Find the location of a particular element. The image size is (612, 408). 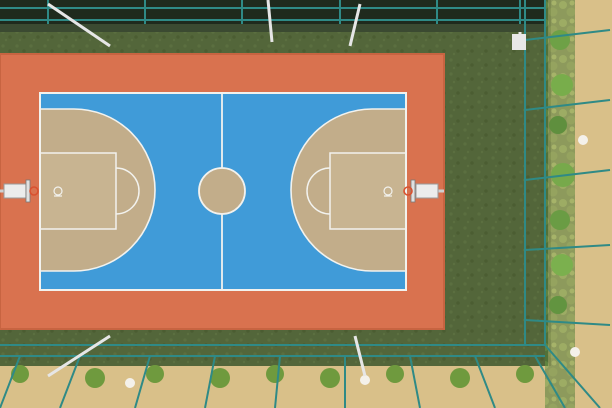

pole-base is located at coordinates (519, 42).